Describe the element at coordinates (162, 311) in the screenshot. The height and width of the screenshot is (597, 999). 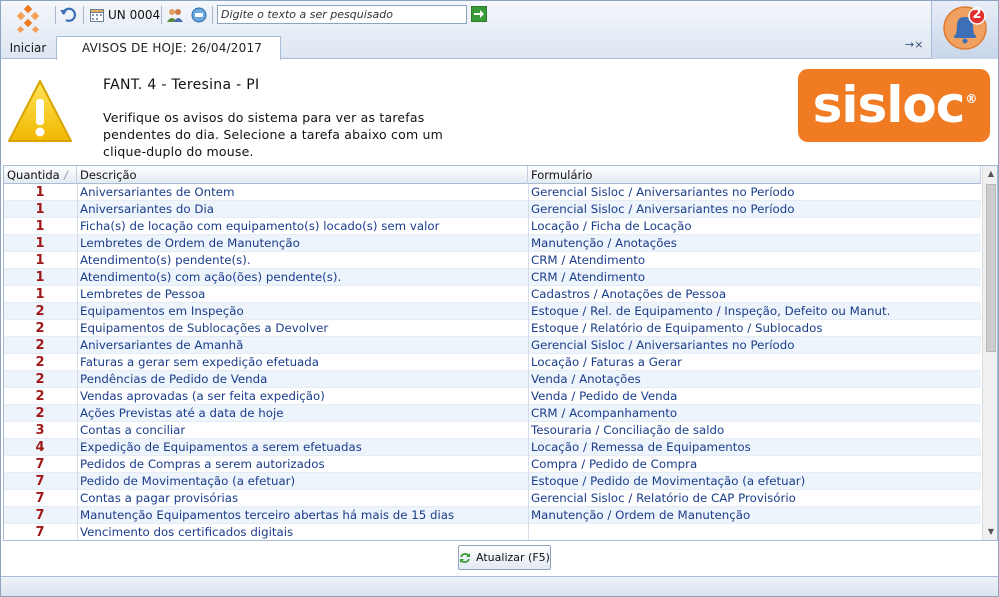
I see `cell-descricao: Equipamentos em Inspeção` at that location.